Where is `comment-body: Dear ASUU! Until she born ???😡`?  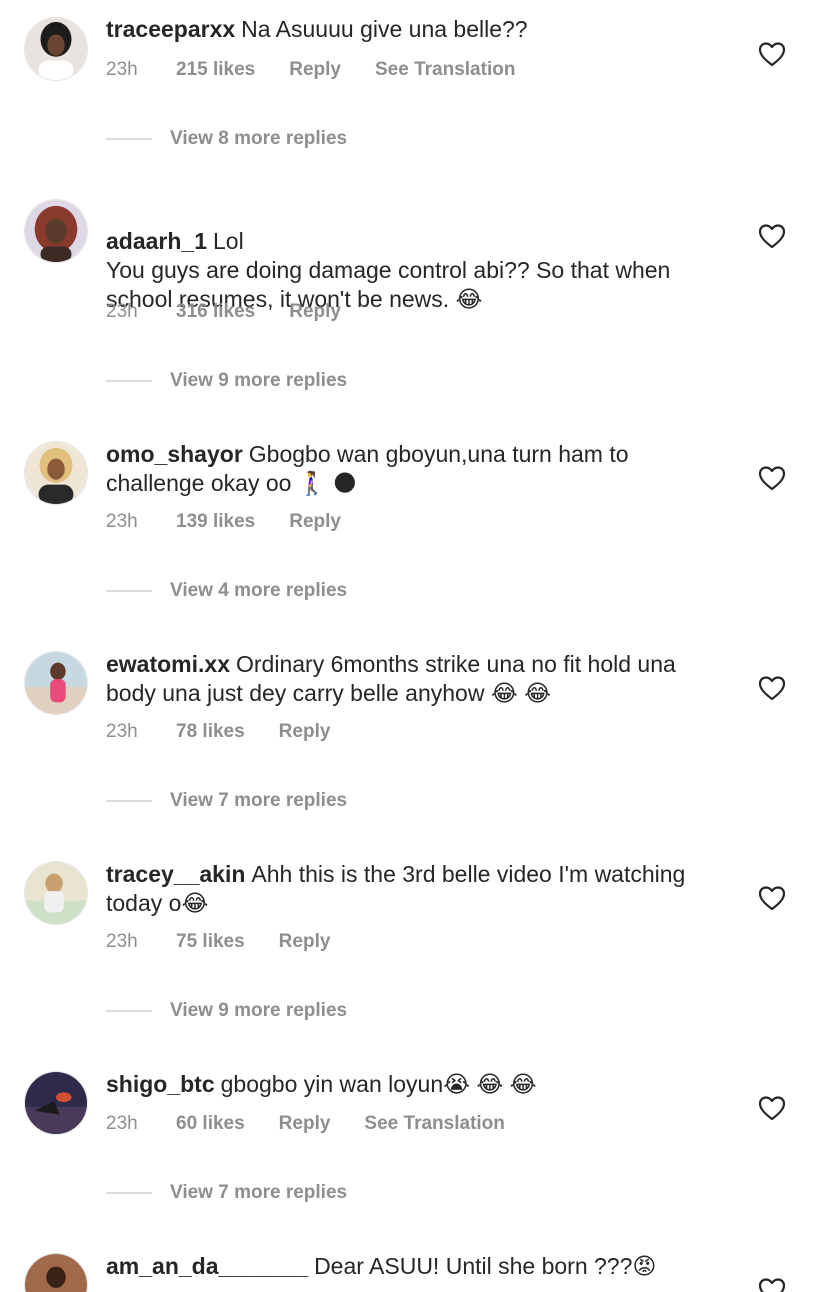
comment-body: Dear ASUU! Until she born ???😡 is located at coordinates (485, 1266).